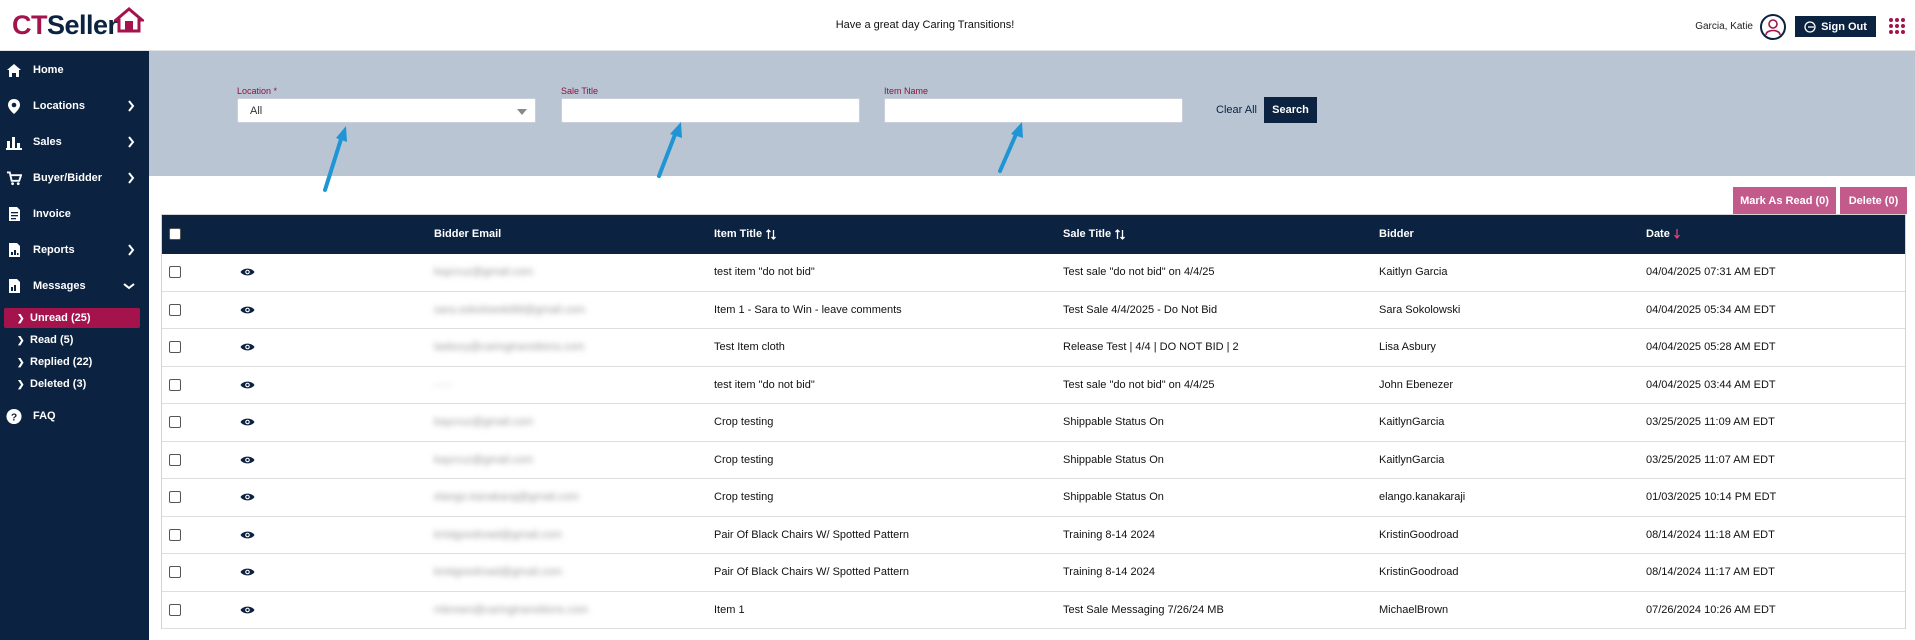 The image size is (1915, 640). What do you see at coordinates (1290, 110) in the screenshot?
I see `search-button: Search` at bounding box center [1290, 110].